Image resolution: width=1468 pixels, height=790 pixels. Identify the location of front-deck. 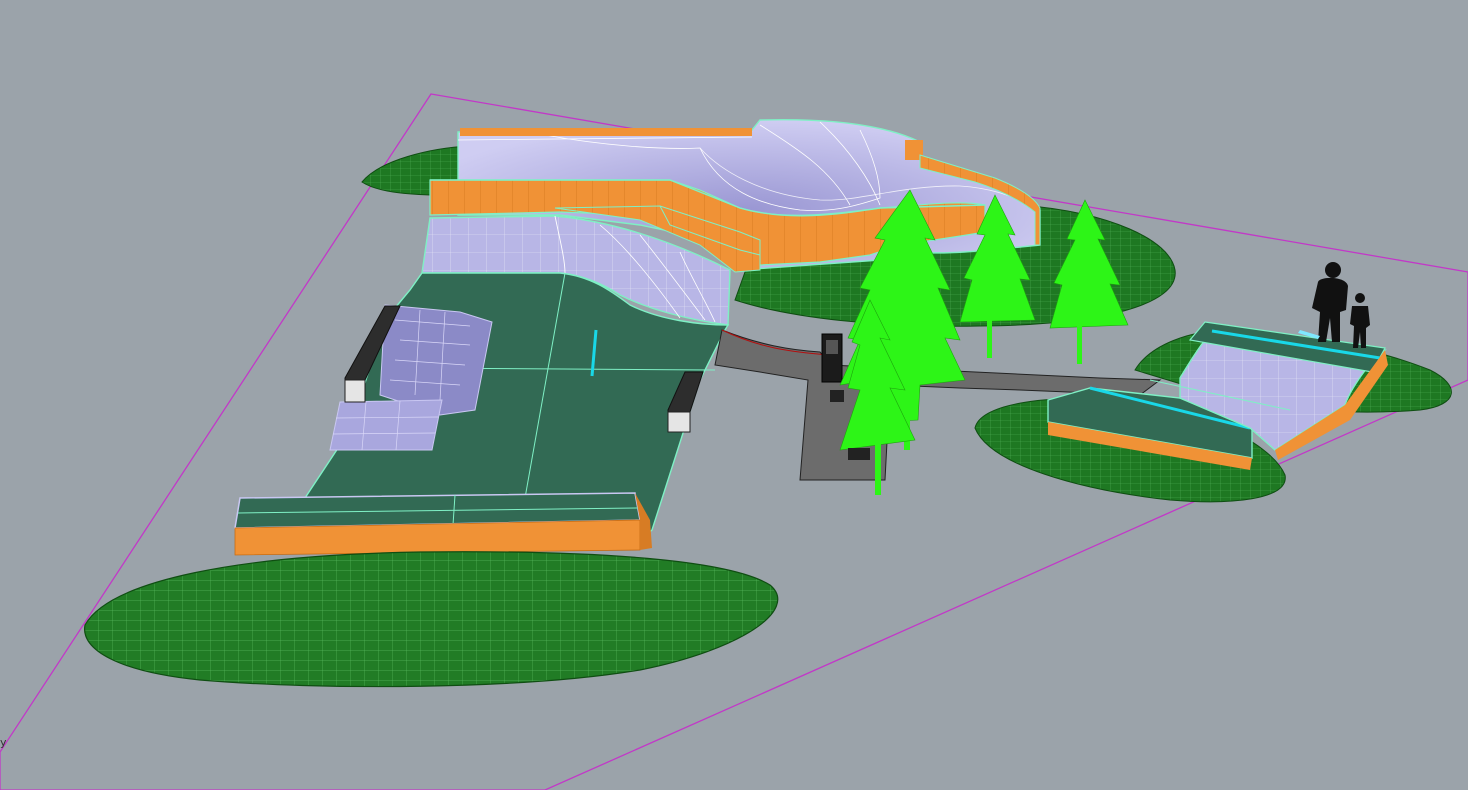
(443, 524).